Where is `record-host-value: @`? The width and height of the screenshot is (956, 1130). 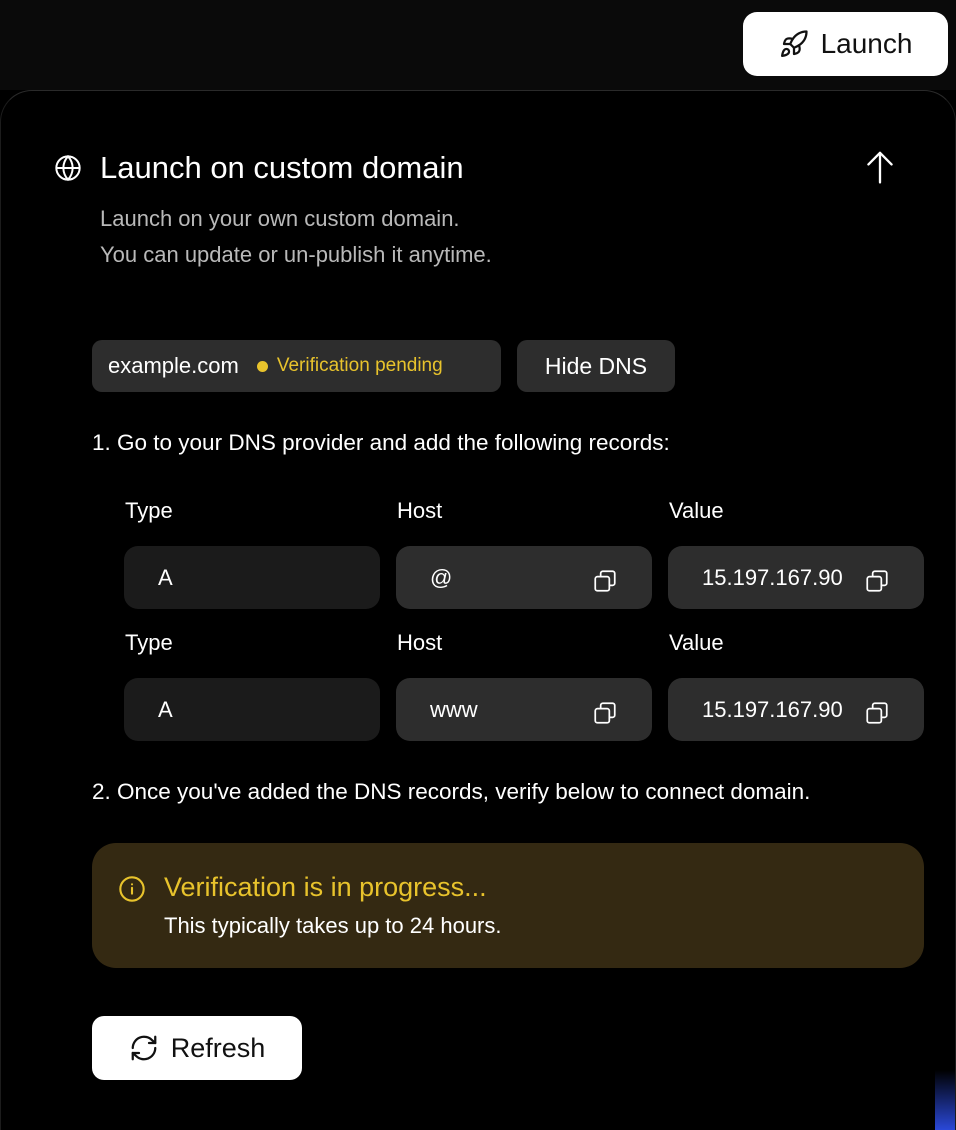 record-host-value: @ is located at coordinates (441, 577).